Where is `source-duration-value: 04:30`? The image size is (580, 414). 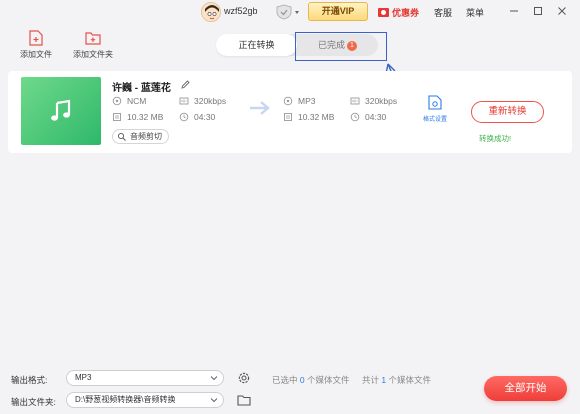
source-duration-value: 04:30 is located at coordinates (205, 117).